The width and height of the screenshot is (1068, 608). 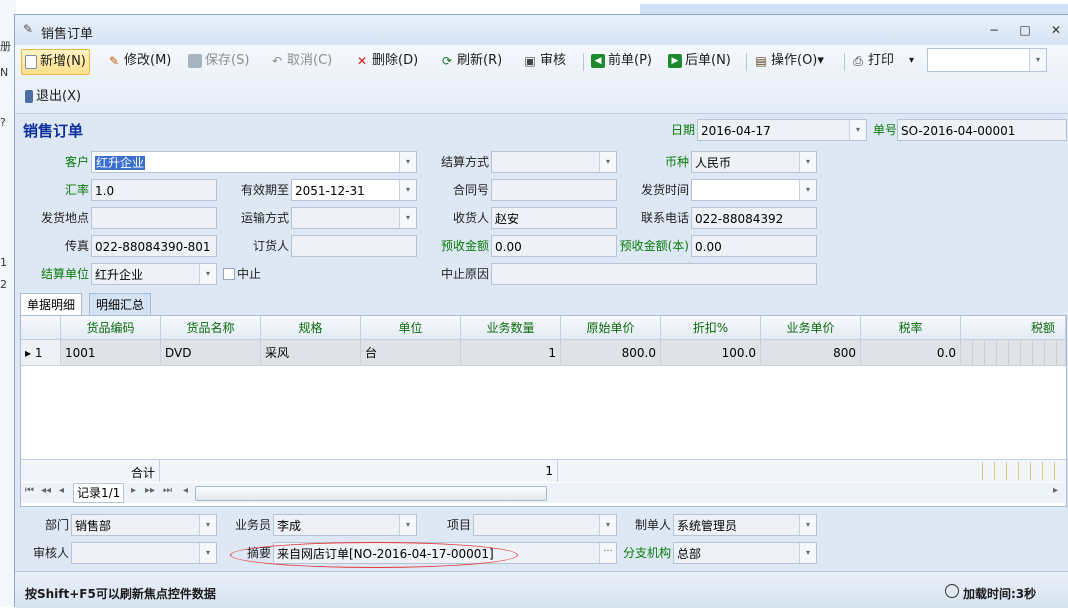 I want to click on rate-field: 1.0, so click(x=154, y=190).